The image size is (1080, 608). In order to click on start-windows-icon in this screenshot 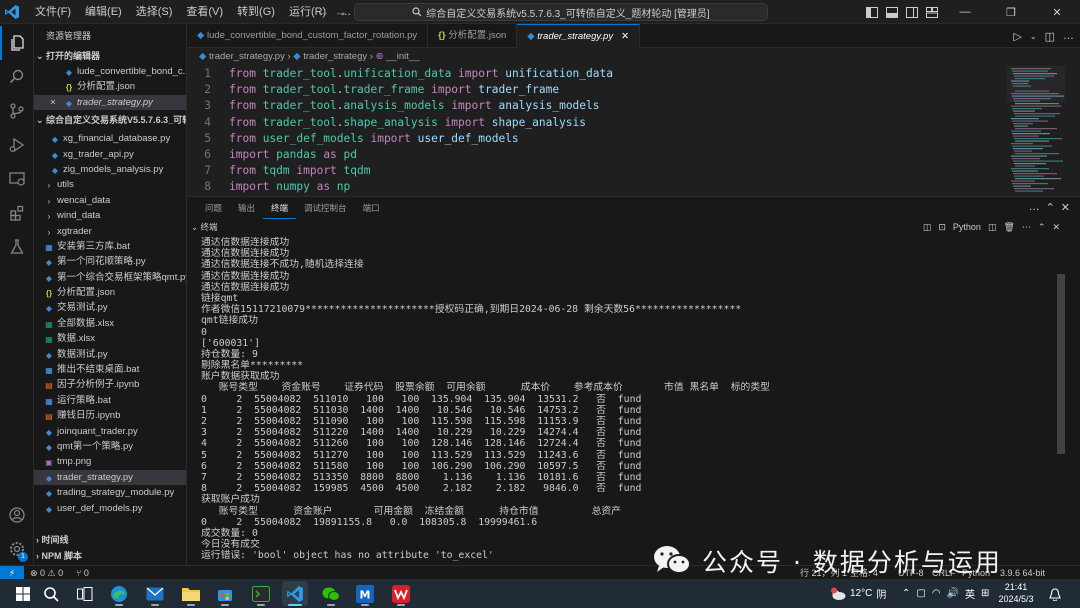, I will do `click(23, 593)`.